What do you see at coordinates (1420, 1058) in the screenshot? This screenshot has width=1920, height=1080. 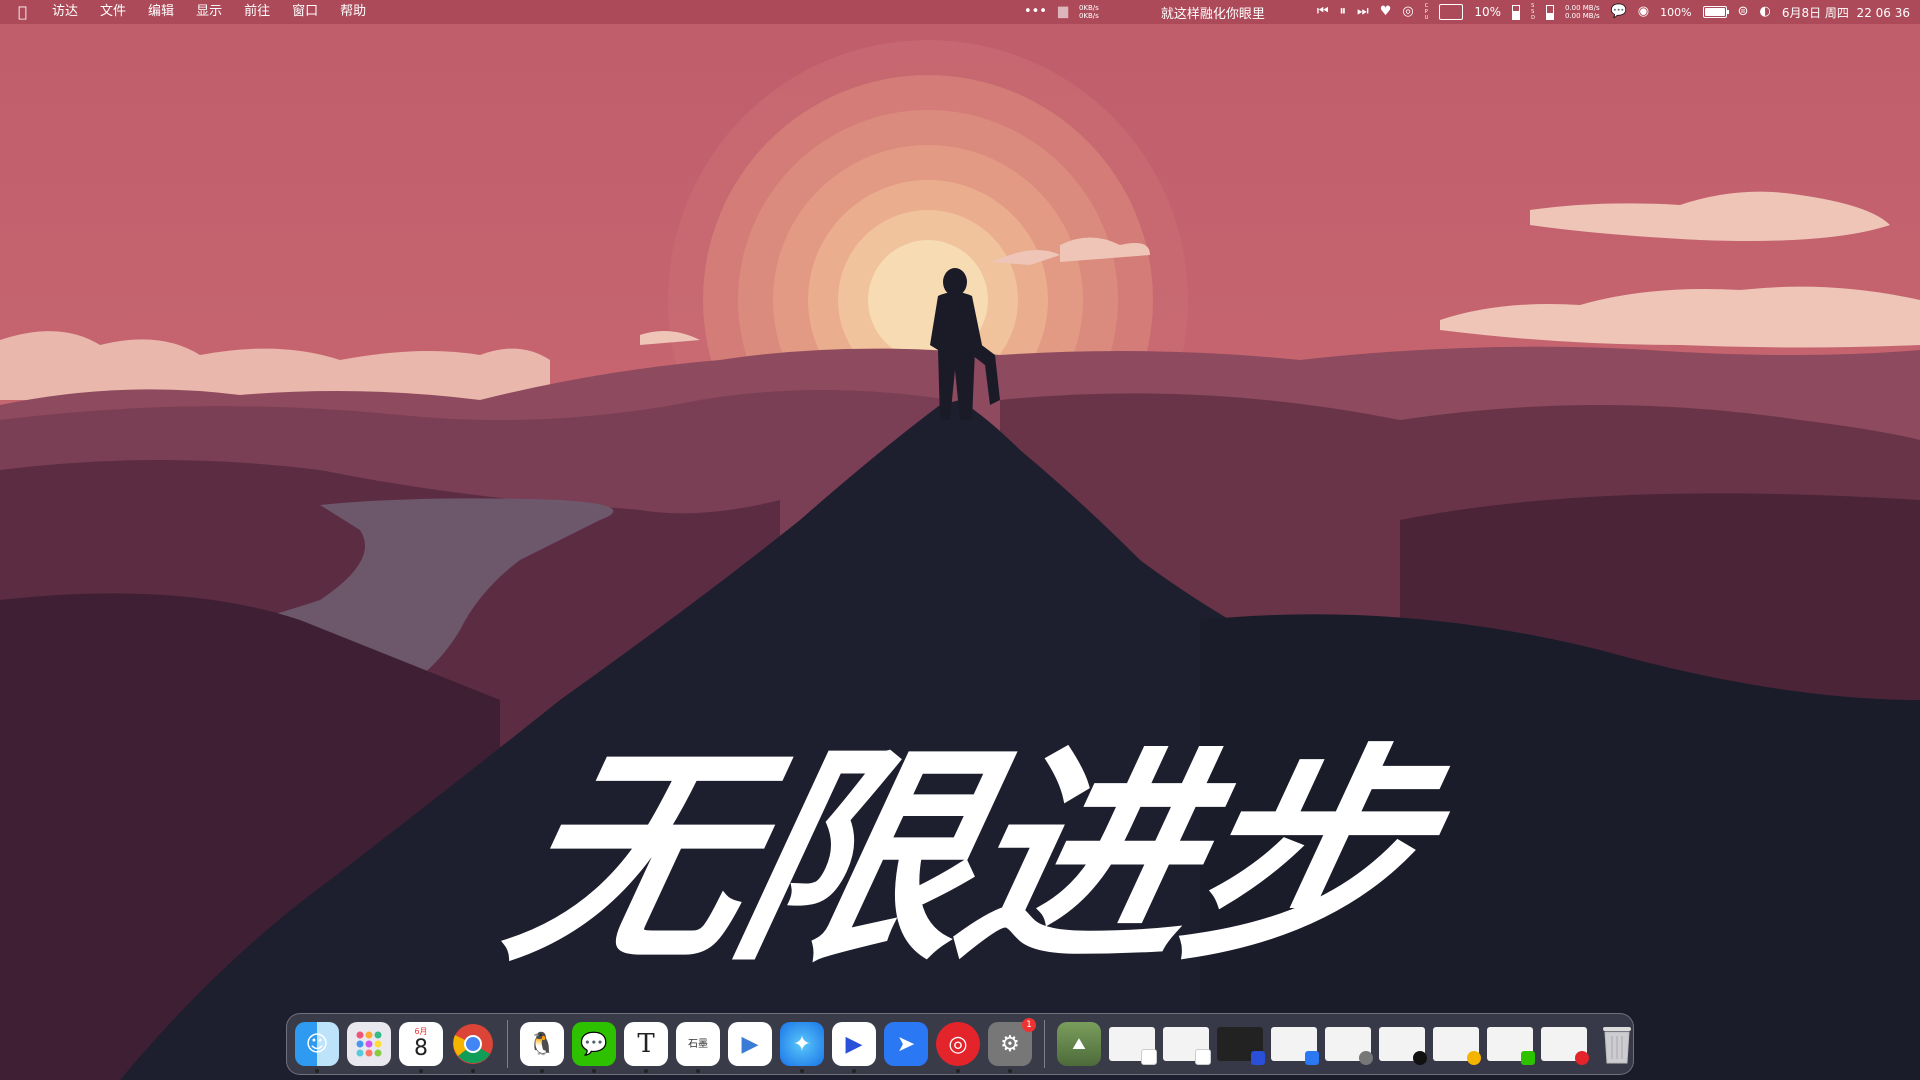 I see `qq-badge-icon` at bounding box center [1420, 1058].